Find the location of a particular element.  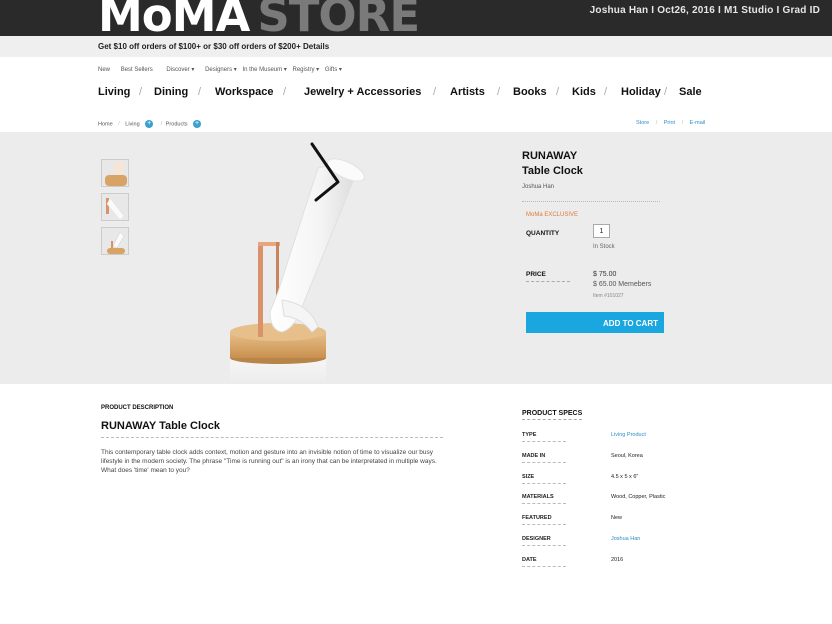

nav-dining: Dining is located at coordinates (171, 92).